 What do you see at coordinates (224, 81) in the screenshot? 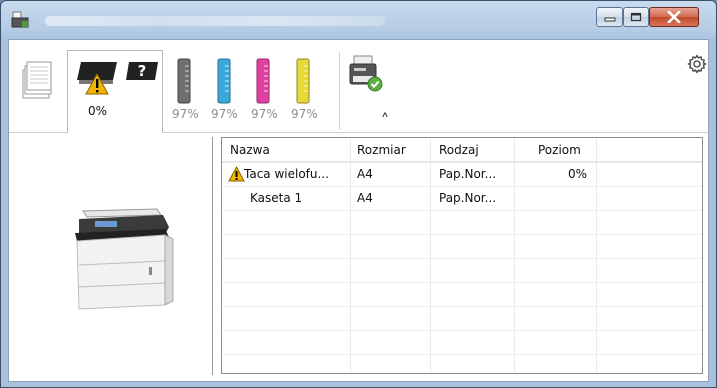
I see `cyan-toner-icon` at bounding box center [224, 81].